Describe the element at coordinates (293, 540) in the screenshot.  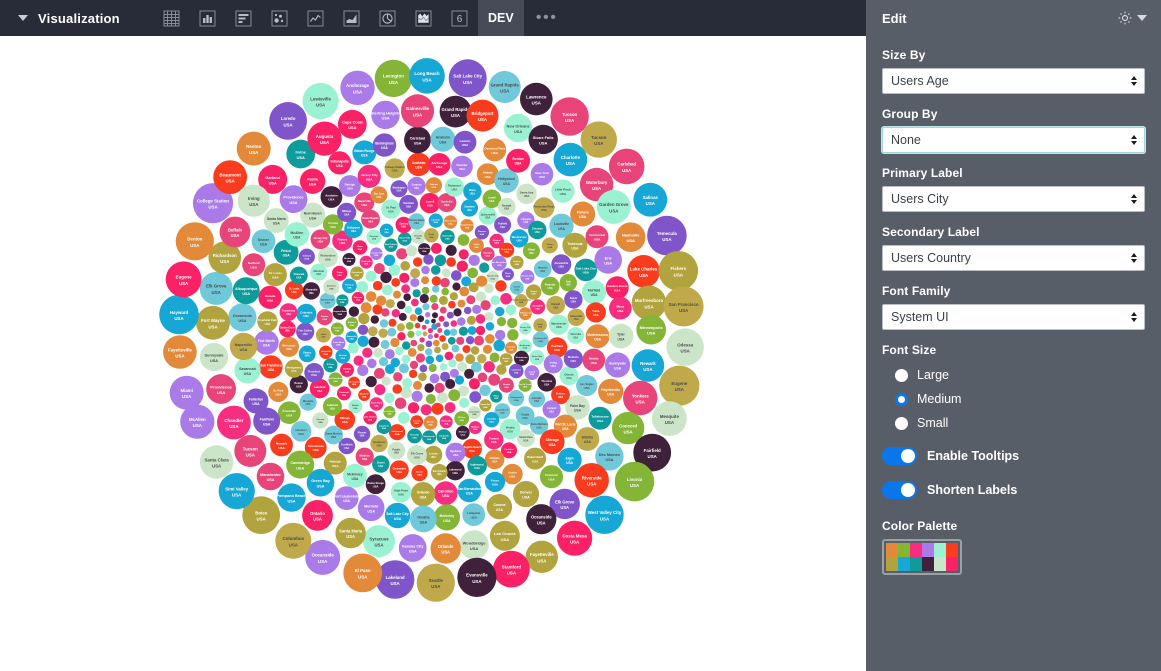
I see `bubble: ColumbusUSA` at that location.